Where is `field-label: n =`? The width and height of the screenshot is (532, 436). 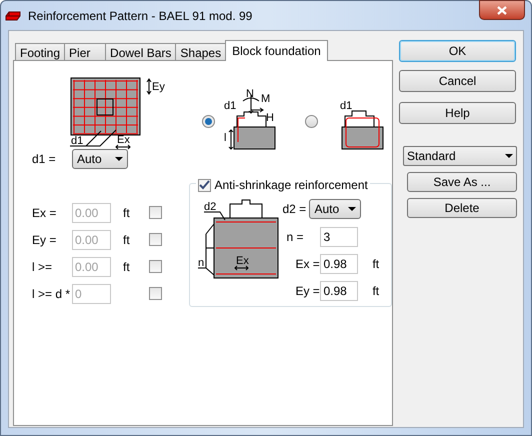 field-label: n = is located at coordinates (294, 237).